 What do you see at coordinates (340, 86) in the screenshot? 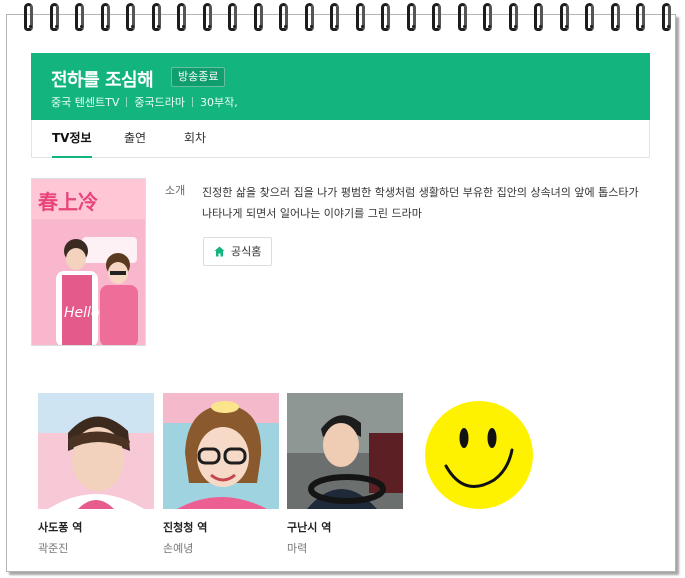
I see `show-header: 전하를 조심해 방송종료 중국 텐센트TV 중국드라마 30부작,` at bounding box center [340, 86].